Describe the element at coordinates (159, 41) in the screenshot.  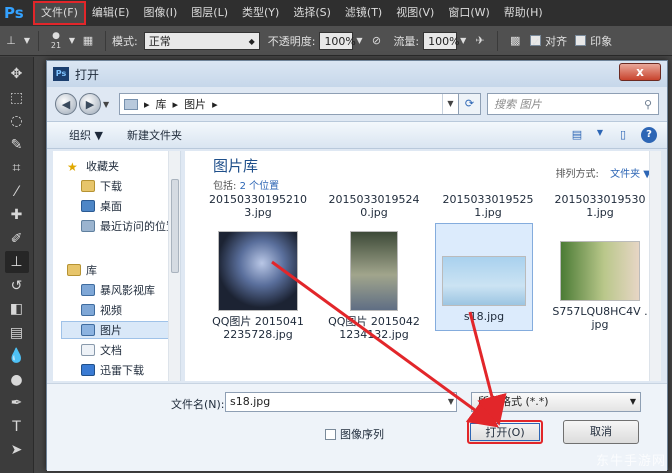
I see `mode-value: 正常` at that location.